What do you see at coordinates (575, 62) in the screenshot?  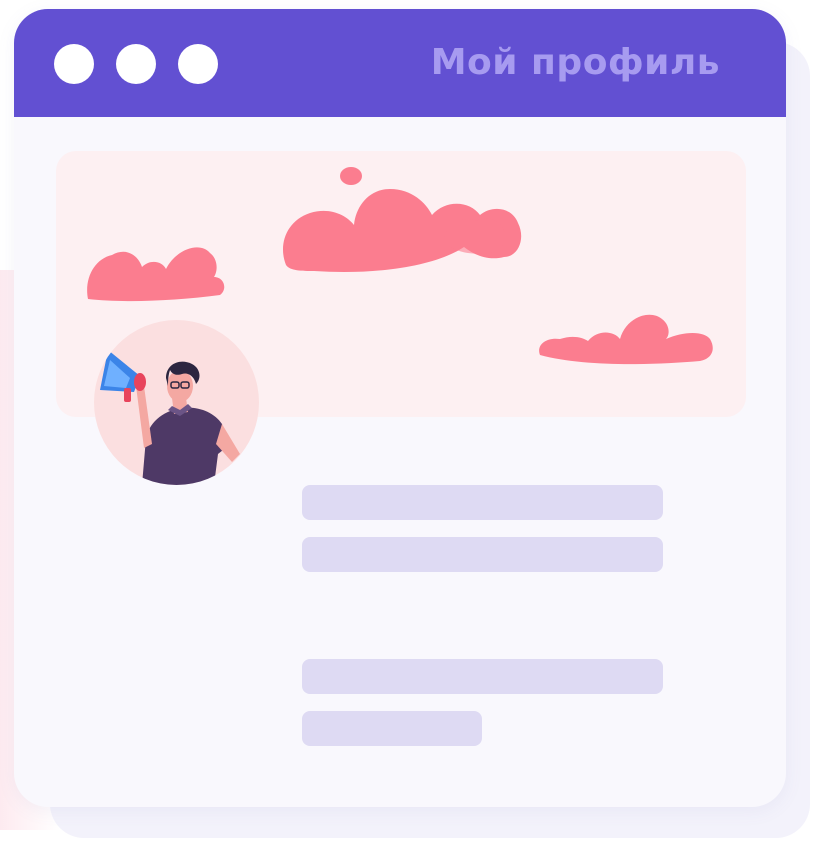 I see `window-title: Мой профиль` at bounding box center [575, 62].